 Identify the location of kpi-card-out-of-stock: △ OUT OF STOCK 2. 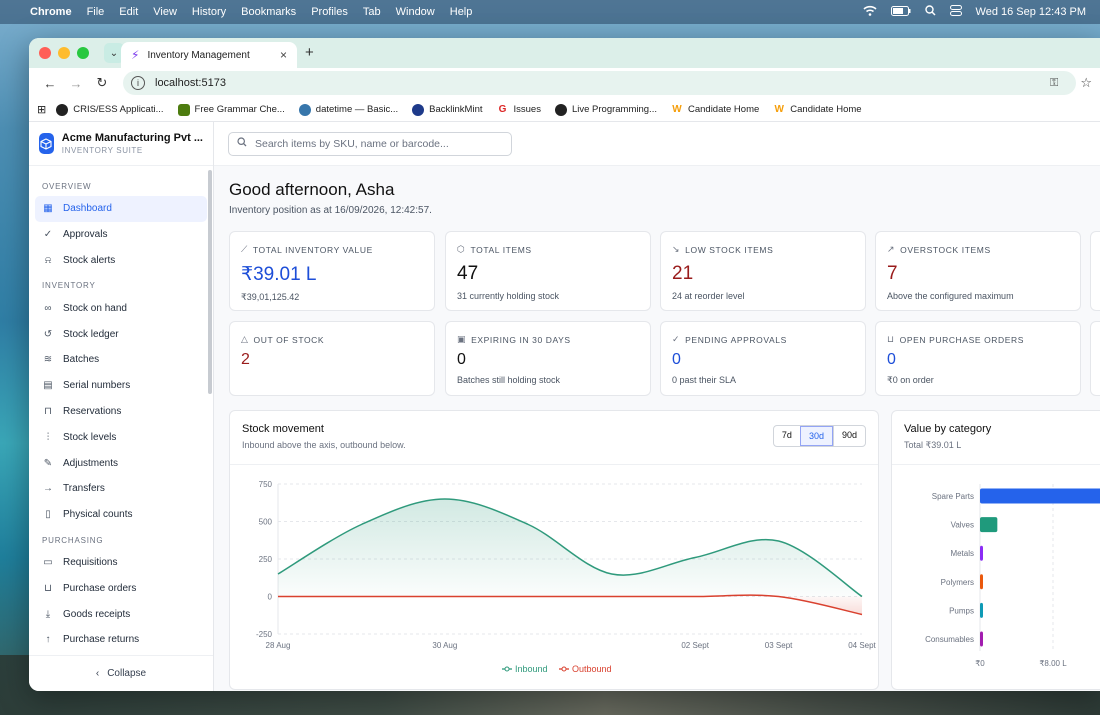
(332, 358).